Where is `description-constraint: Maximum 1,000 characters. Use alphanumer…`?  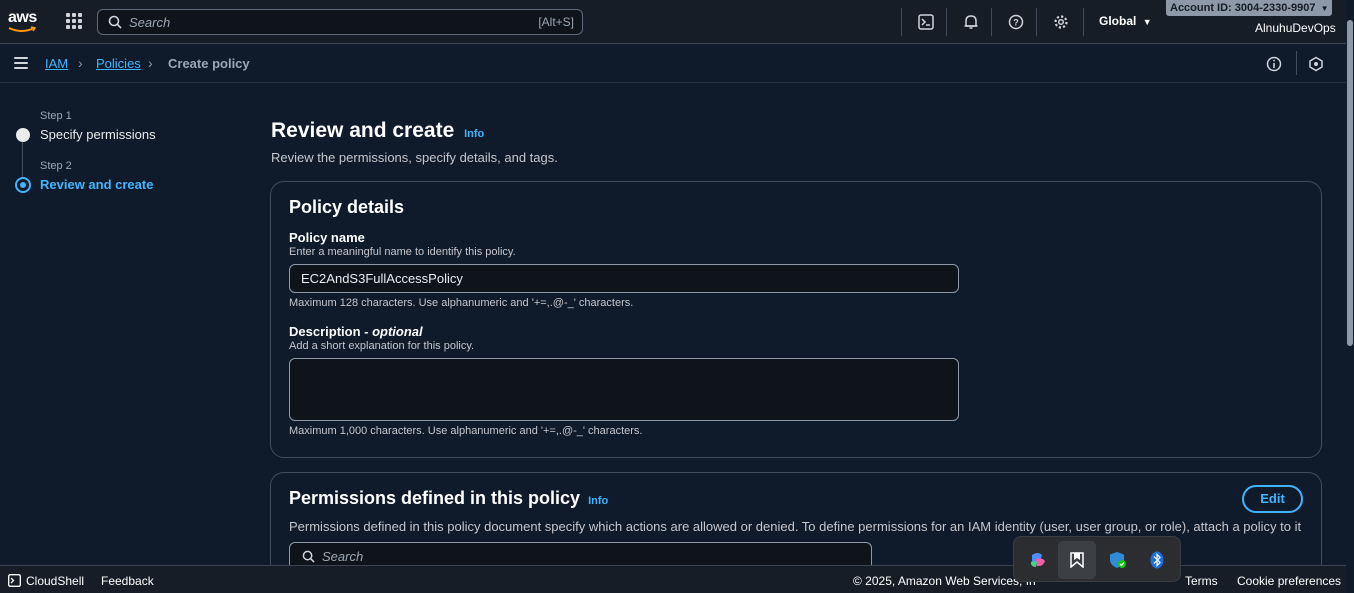 description-constraint: Maximum 1,000 characters. Use alphanumer… is located at coordinates (466, 431).